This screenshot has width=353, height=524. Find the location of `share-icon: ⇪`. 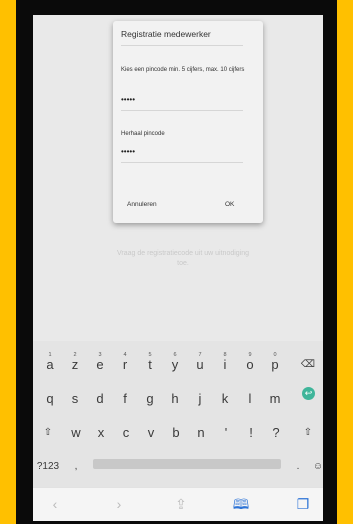

share-icon: ⇪ is located at coordinates (181, 504).